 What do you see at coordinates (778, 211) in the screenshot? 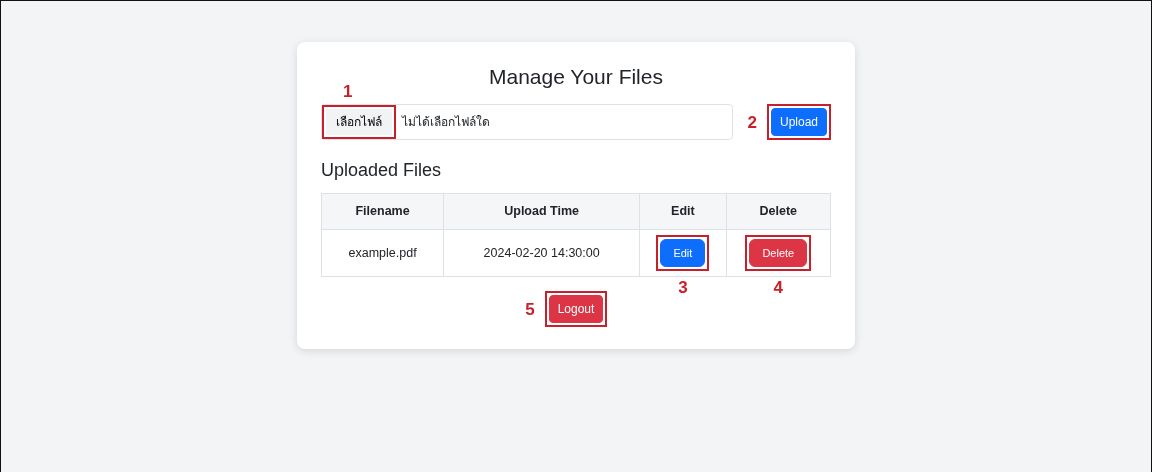
I see `column-header: Delete` at bounding box center [778, 211].